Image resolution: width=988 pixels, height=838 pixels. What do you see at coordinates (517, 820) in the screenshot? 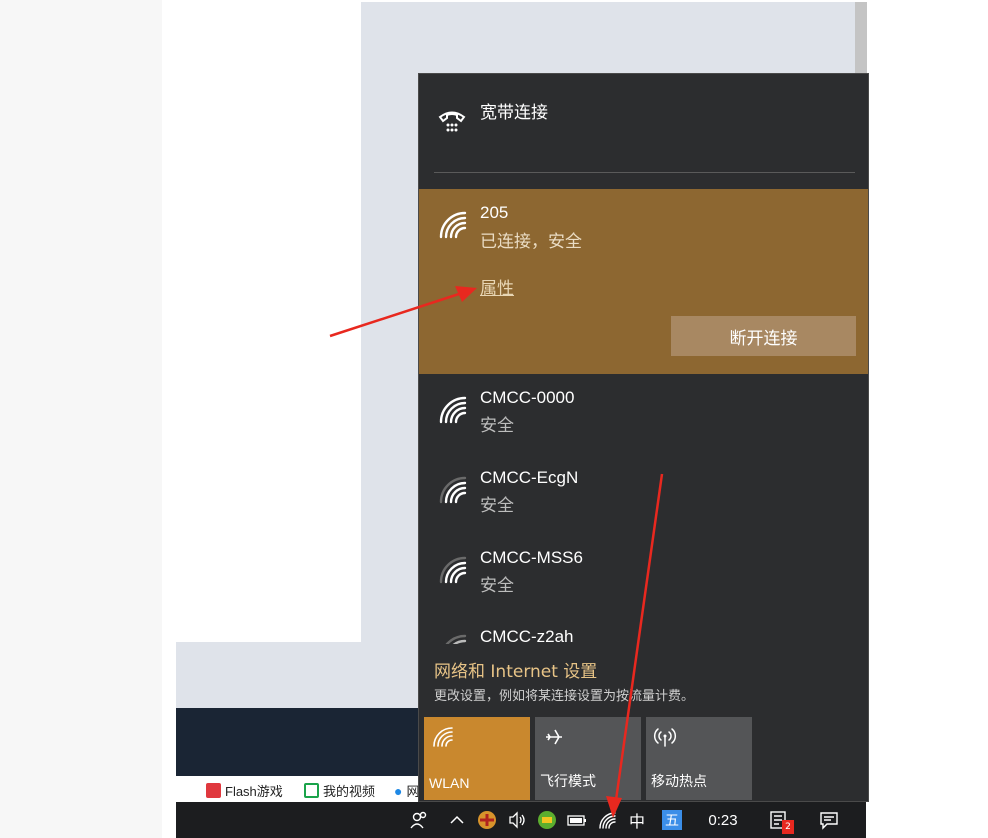
I see `volume-icon` at bounding box center [517, 820].